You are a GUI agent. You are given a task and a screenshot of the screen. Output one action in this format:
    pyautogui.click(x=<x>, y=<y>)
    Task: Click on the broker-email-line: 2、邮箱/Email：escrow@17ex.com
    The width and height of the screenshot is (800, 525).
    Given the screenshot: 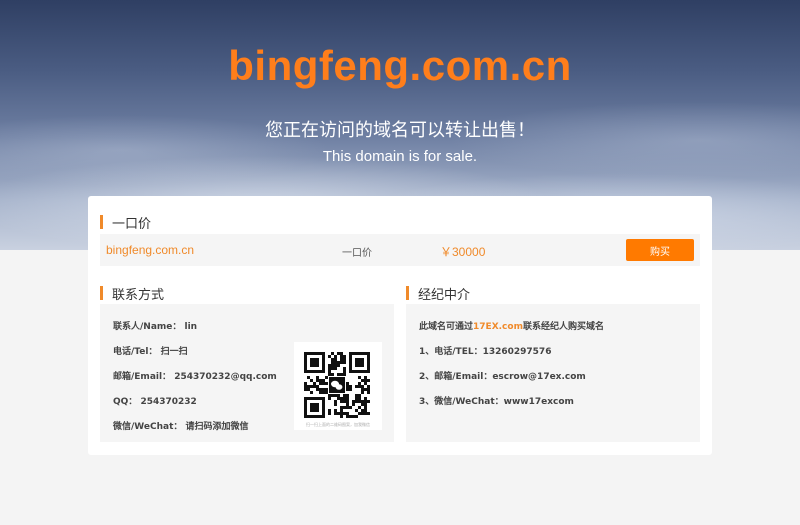 What is the action you would take?
    pyautogui.click(x=502, y=377)
    